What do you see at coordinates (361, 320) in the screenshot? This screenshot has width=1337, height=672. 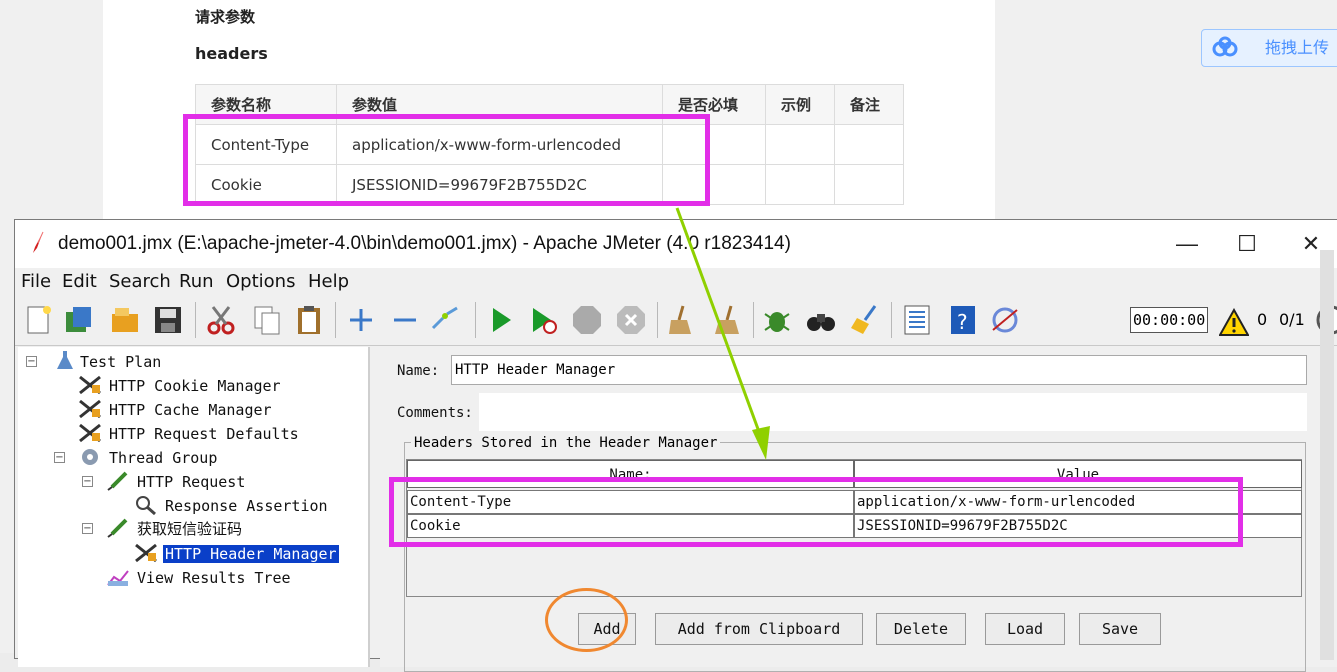 I see `expand-icon` at bounding box center [361, 320].